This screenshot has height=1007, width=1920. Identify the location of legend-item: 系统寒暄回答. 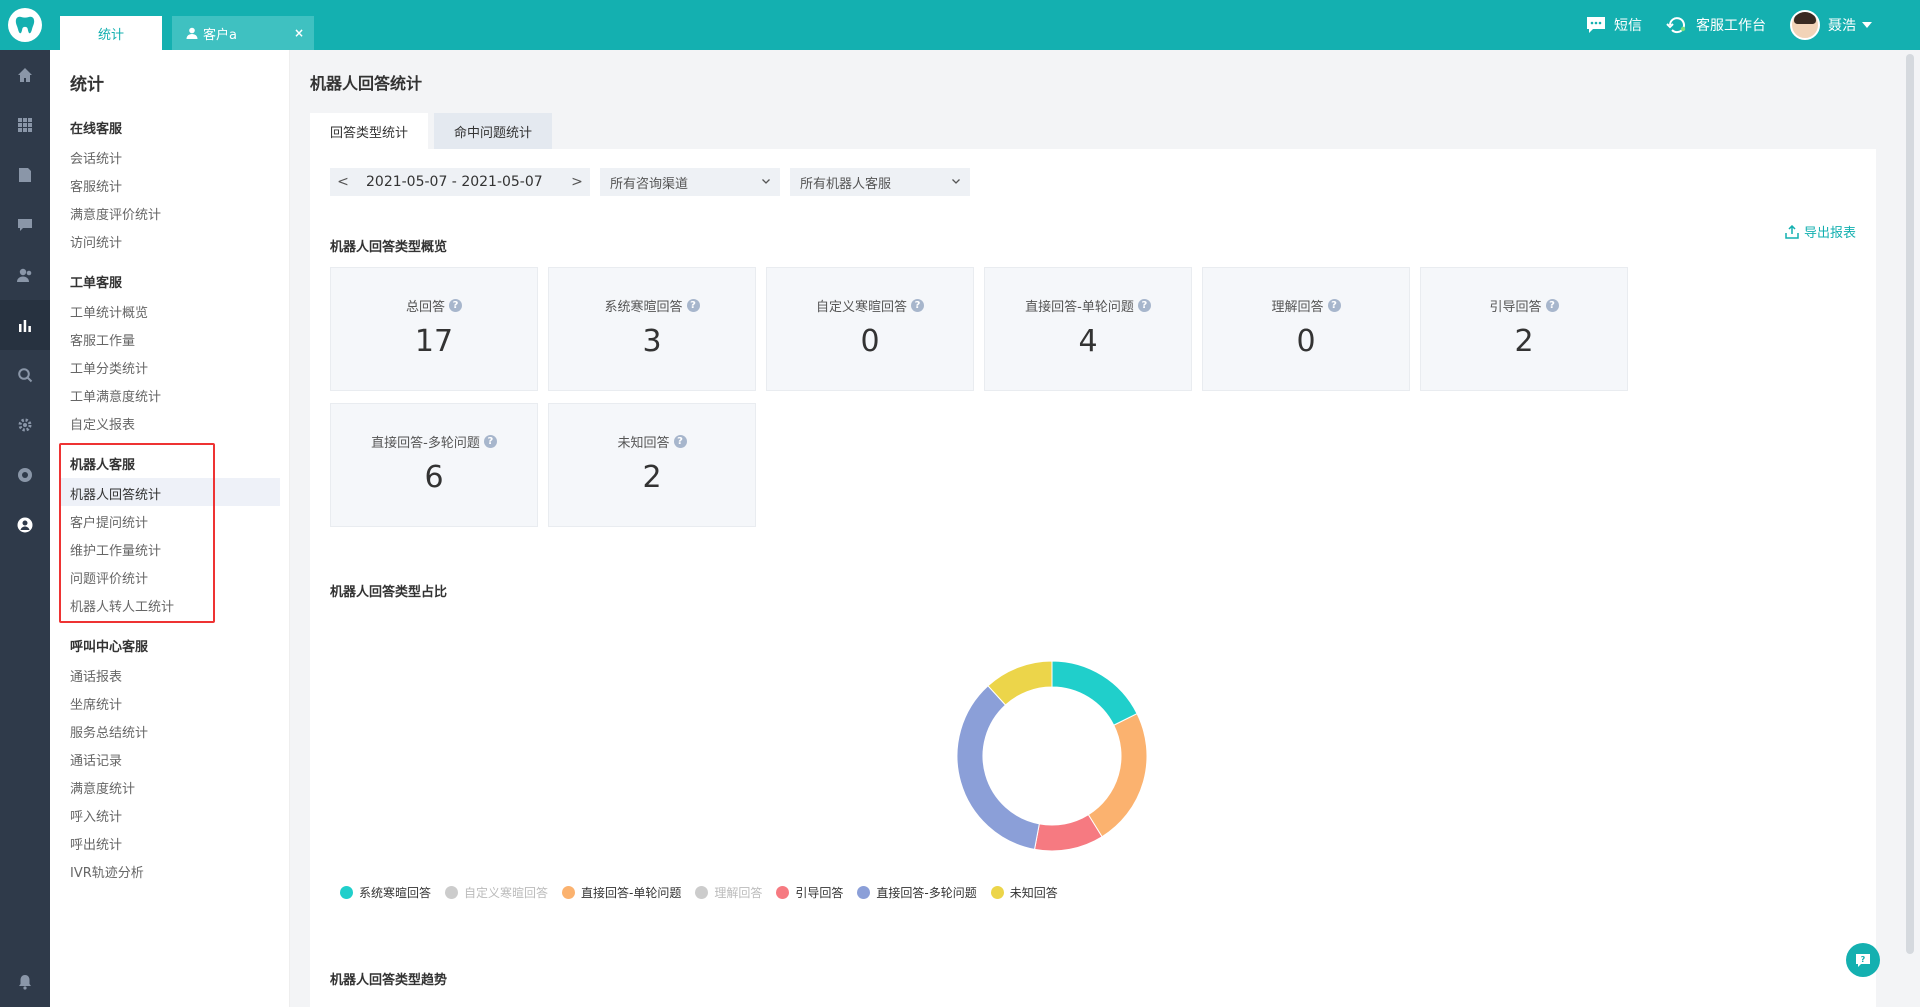
(385, 892).